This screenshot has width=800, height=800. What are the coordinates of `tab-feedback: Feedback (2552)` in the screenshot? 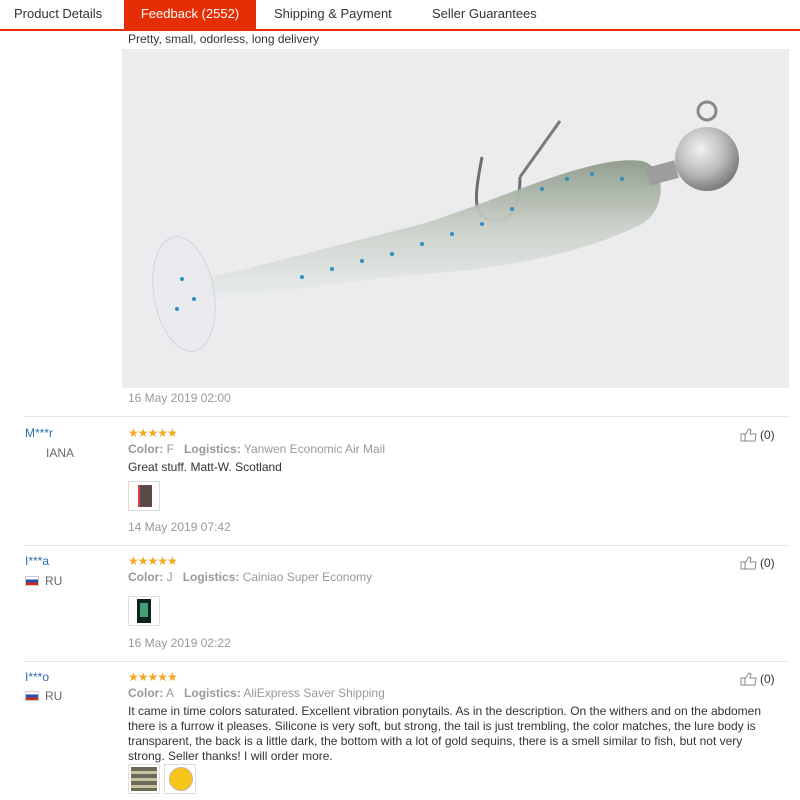 It's located at (190, 14).